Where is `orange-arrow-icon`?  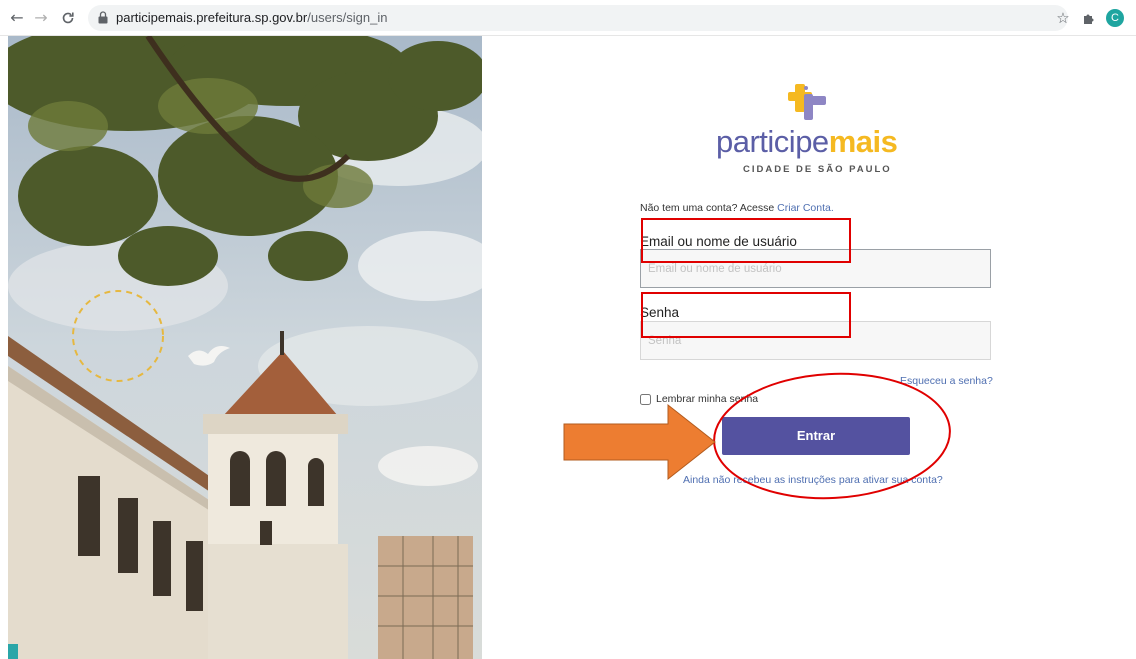
orange-arrow-icon is located at coordinates (639, 442).